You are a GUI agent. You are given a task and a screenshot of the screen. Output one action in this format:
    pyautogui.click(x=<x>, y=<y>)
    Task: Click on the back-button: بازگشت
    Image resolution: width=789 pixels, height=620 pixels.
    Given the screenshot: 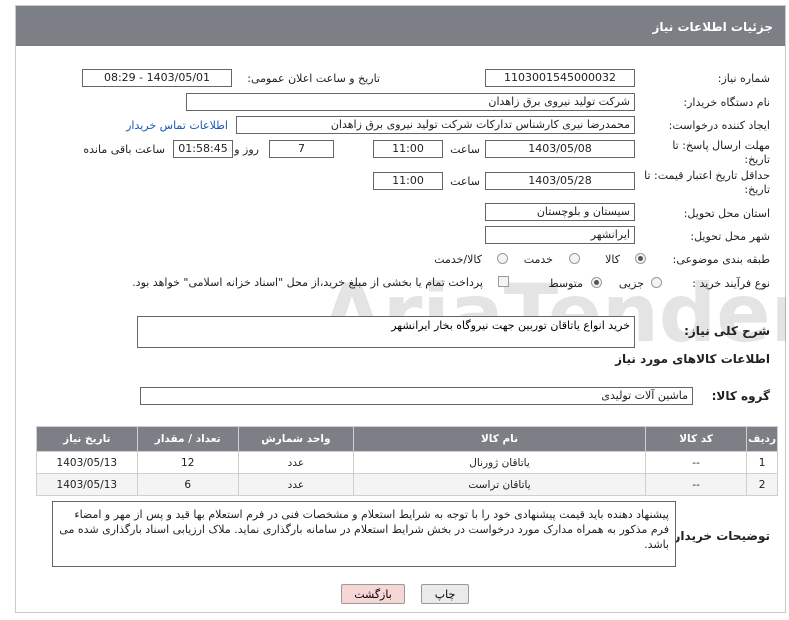 What is the action you would take?
    pyautogui.click(x=373, y=594)
    